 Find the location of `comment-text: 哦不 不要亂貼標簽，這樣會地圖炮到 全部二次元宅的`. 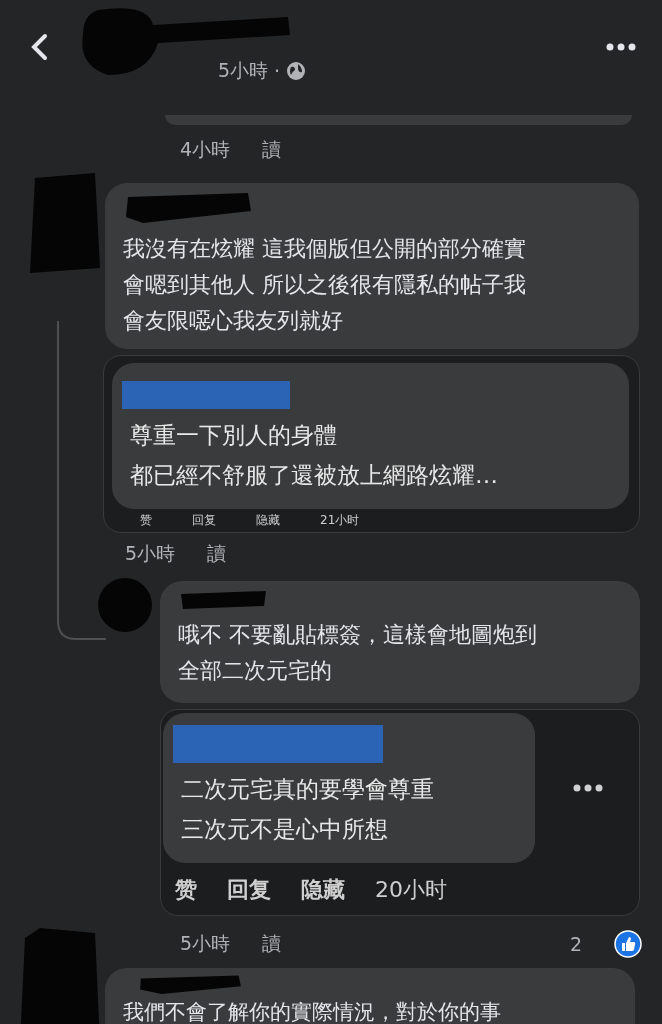

comment-text: 哦不 不要亂貼標簽，這樣會地圖炮到 全部二次元宅的 is located at coordinates (358, 653).